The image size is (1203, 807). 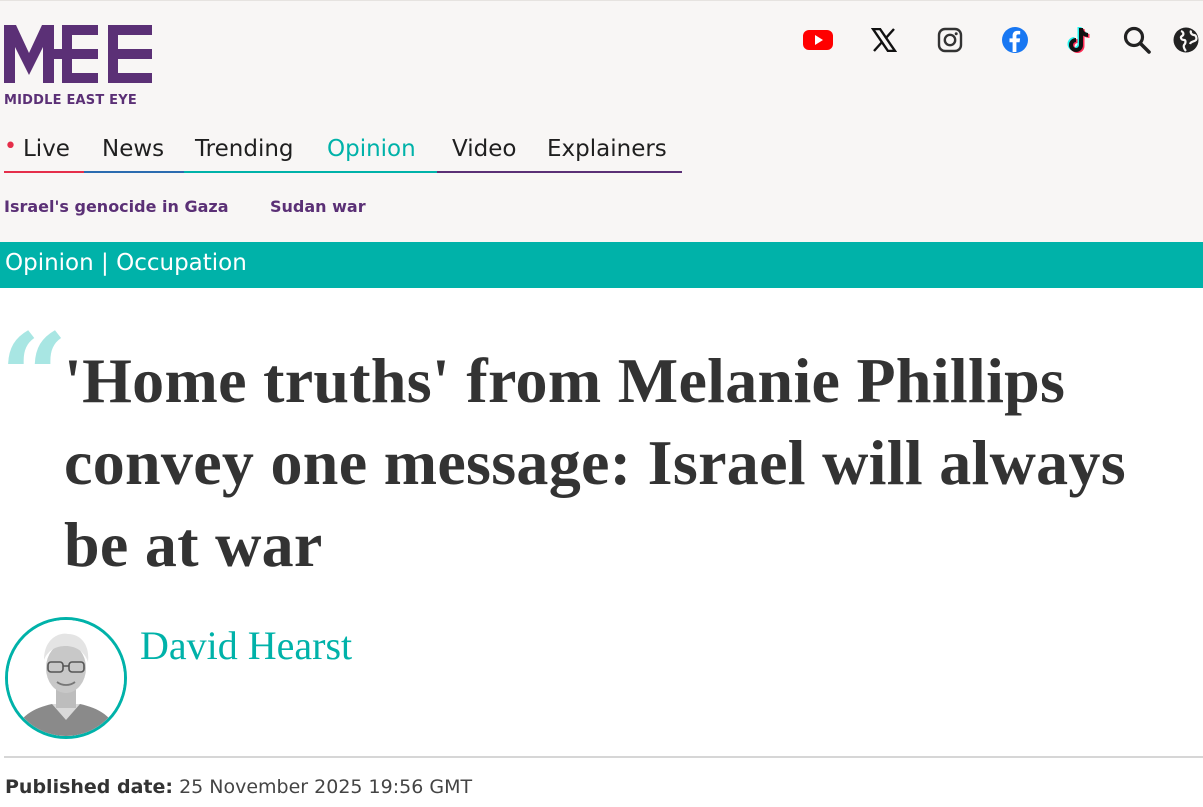 I want to click on nav-item-explainers: Explainers, so click(x=614, y=151).